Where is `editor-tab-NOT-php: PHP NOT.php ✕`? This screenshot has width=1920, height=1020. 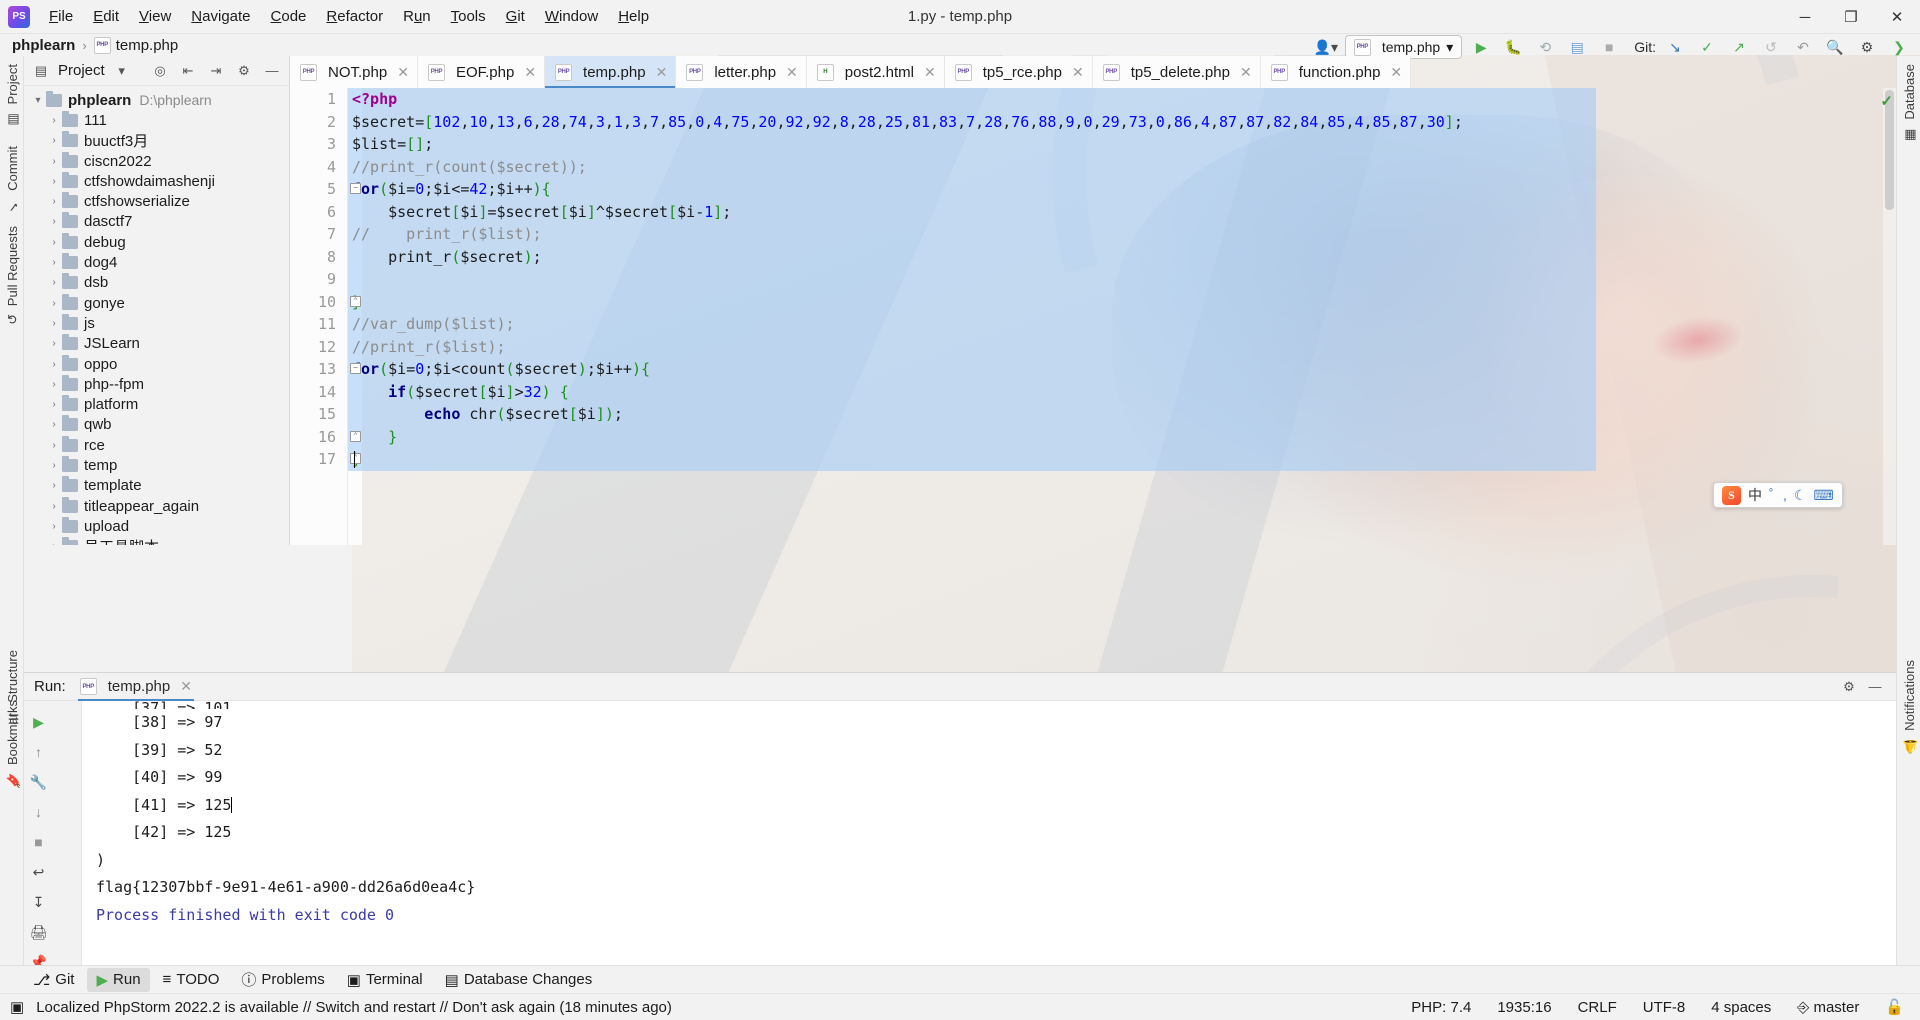 editor-tab-NOT-php: PHP NOT.php ✕ is located at coordinates (354, 72).